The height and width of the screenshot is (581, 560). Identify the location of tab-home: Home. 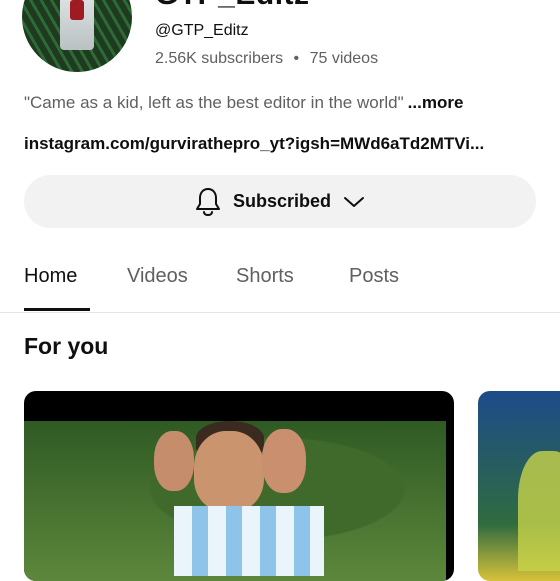
(50, 276).